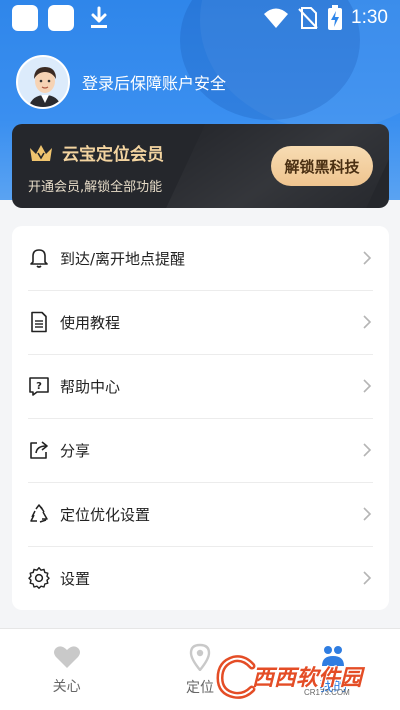 The height and width of the screenshot is (710, 400). I want to click on menu-item-tutorial: 使用教程, so click(200, 322).